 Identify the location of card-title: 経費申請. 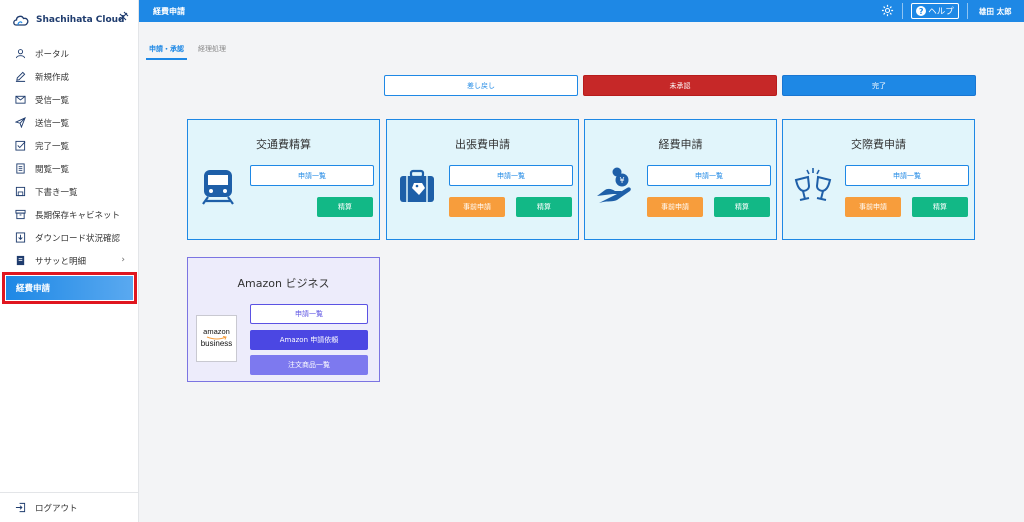
(680, 144).